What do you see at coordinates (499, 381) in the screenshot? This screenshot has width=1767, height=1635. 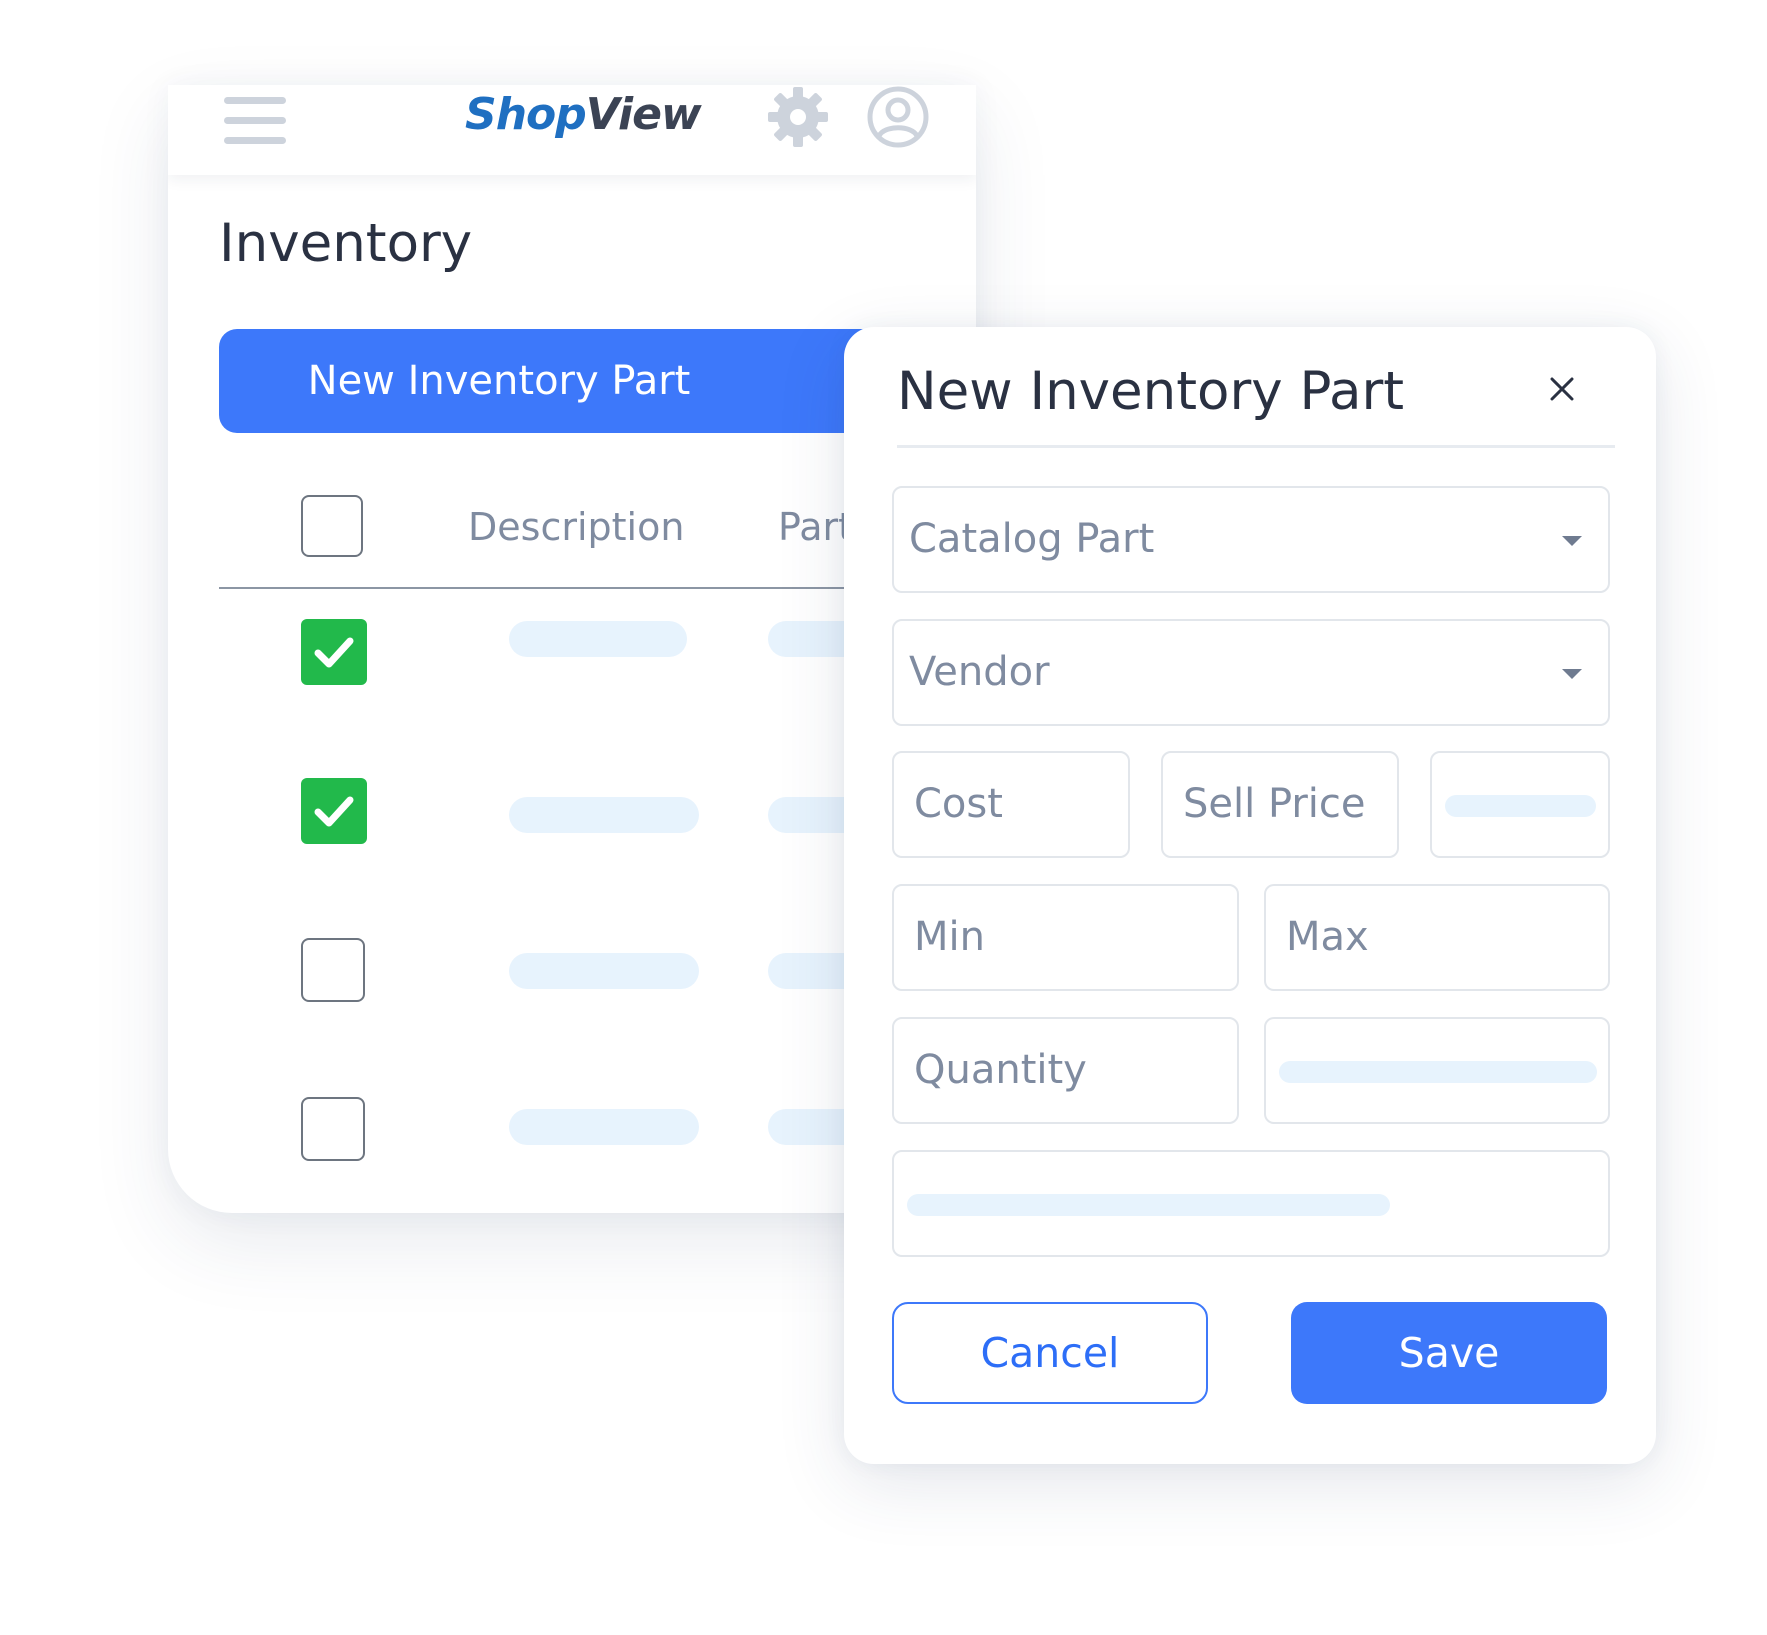 I see `new-inventory-part-label: New Inventory Part` at bounding box center [499, 381].